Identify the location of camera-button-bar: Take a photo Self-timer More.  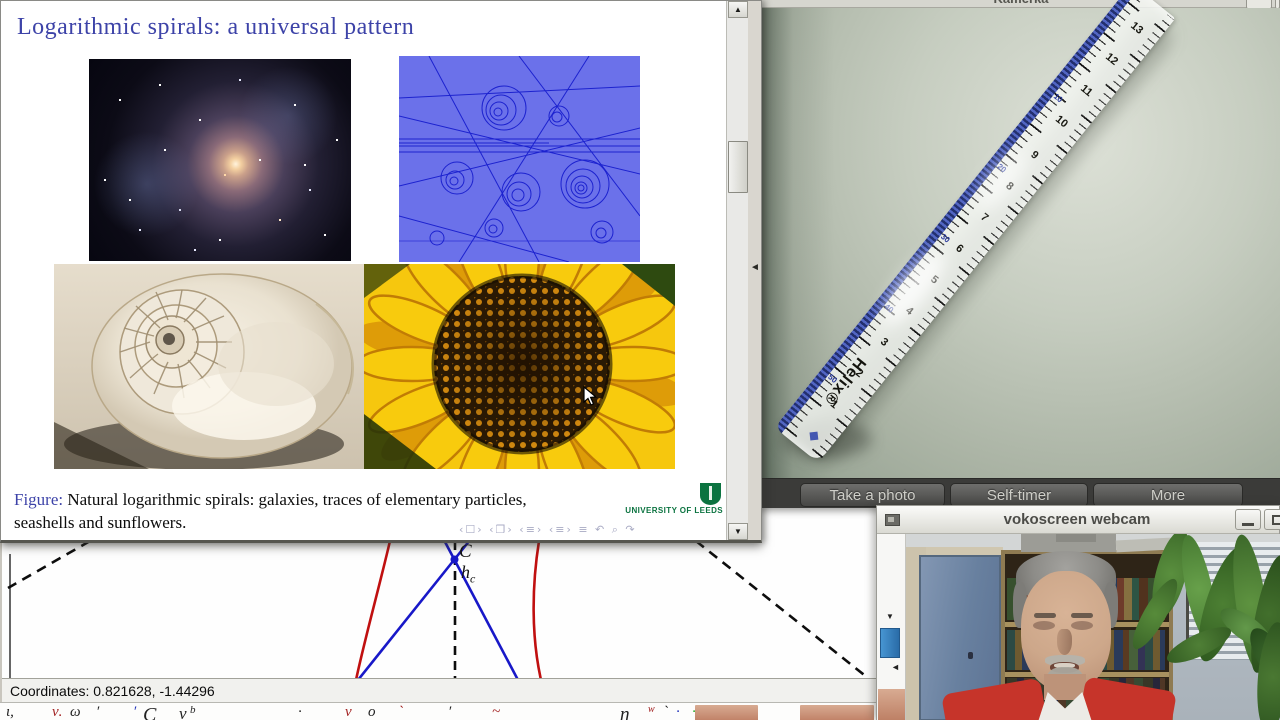
(1021, 493).